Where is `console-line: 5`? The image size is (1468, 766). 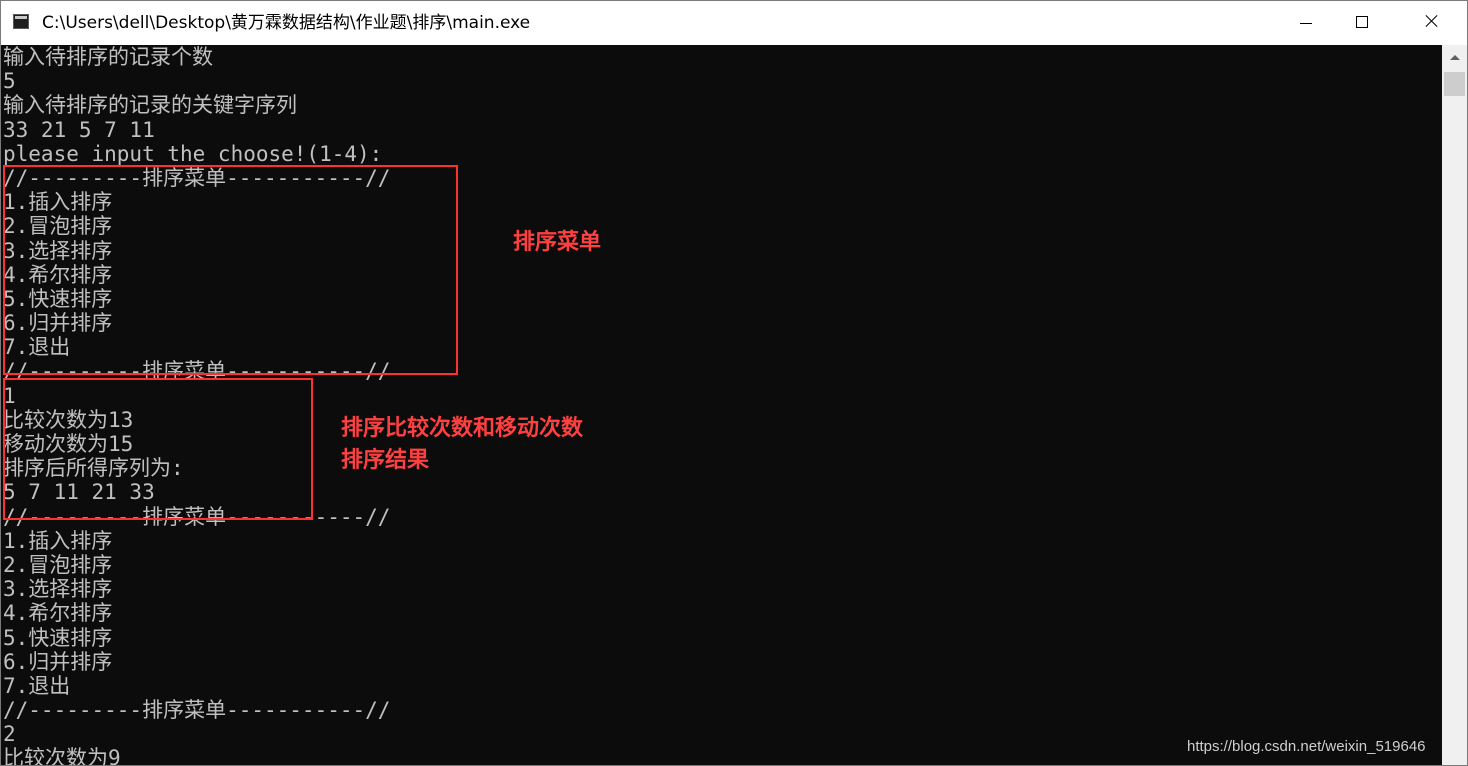
console-line: 5 is located at coordinates (9, 81).